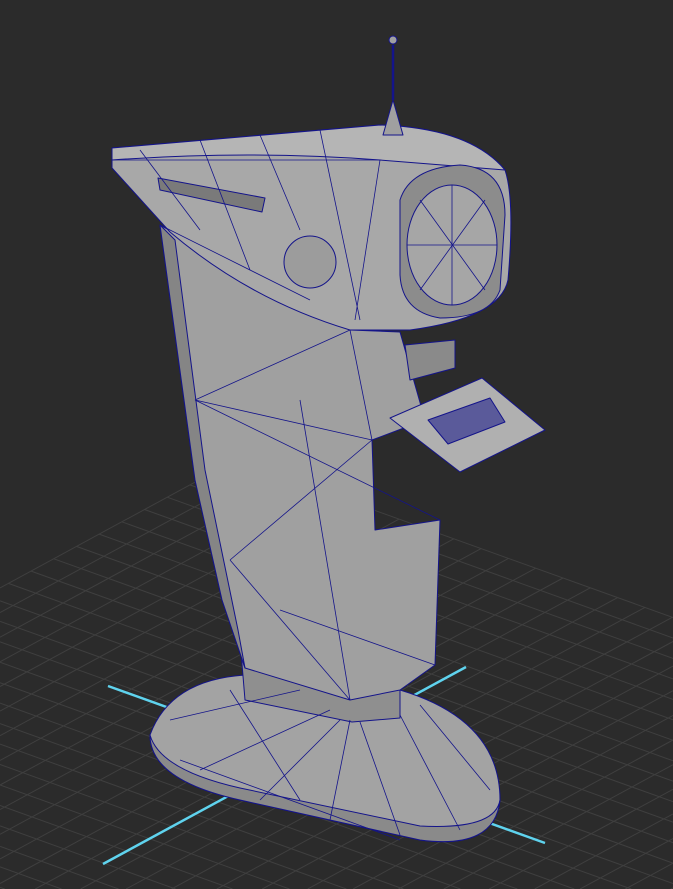  What do you see at coordinates (393, 117) in the screenshot?
I see `antenna-cone` at bounding box center [393, 117].